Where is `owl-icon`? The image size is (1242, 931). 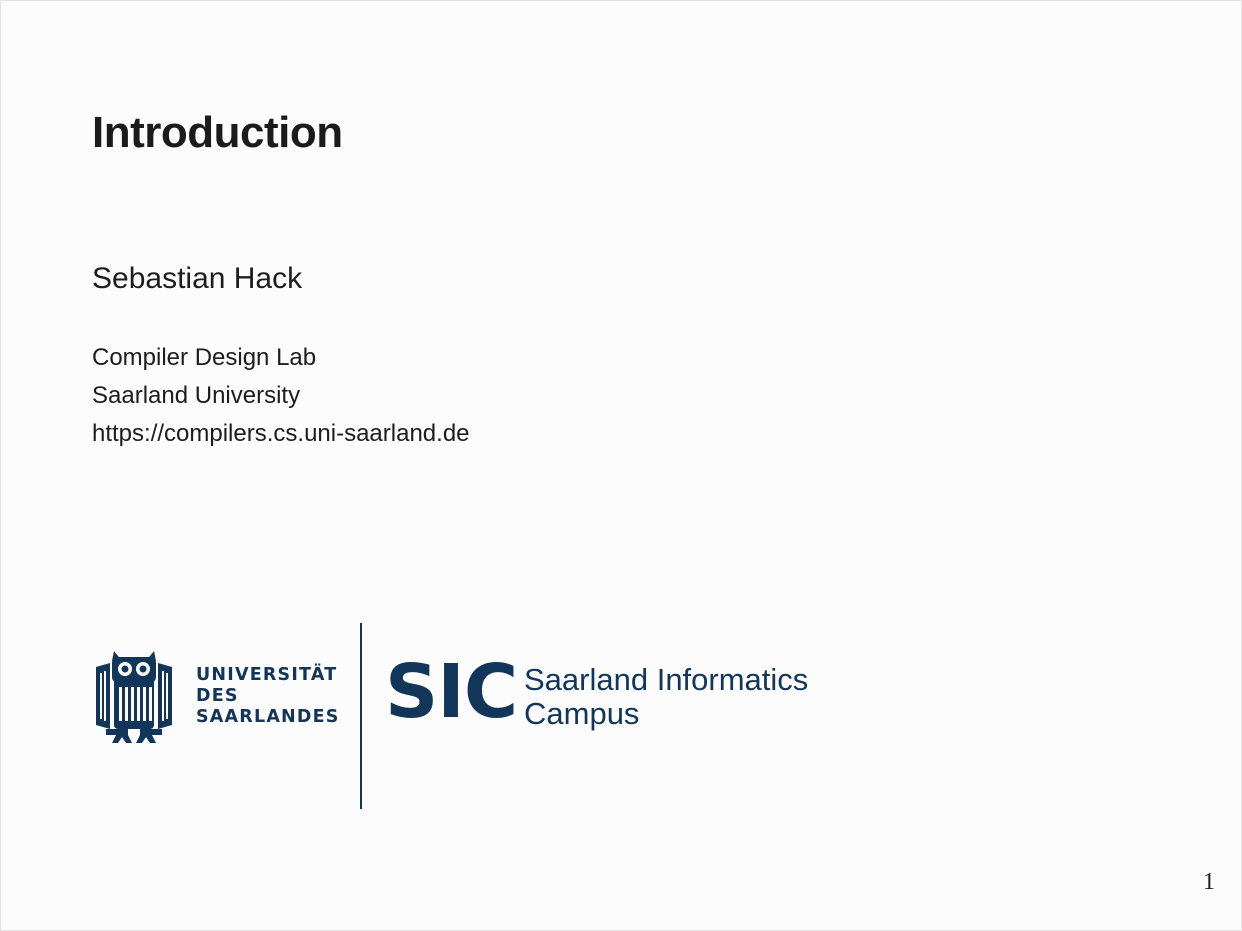 owl-icon is located at coordinates (134, 697).